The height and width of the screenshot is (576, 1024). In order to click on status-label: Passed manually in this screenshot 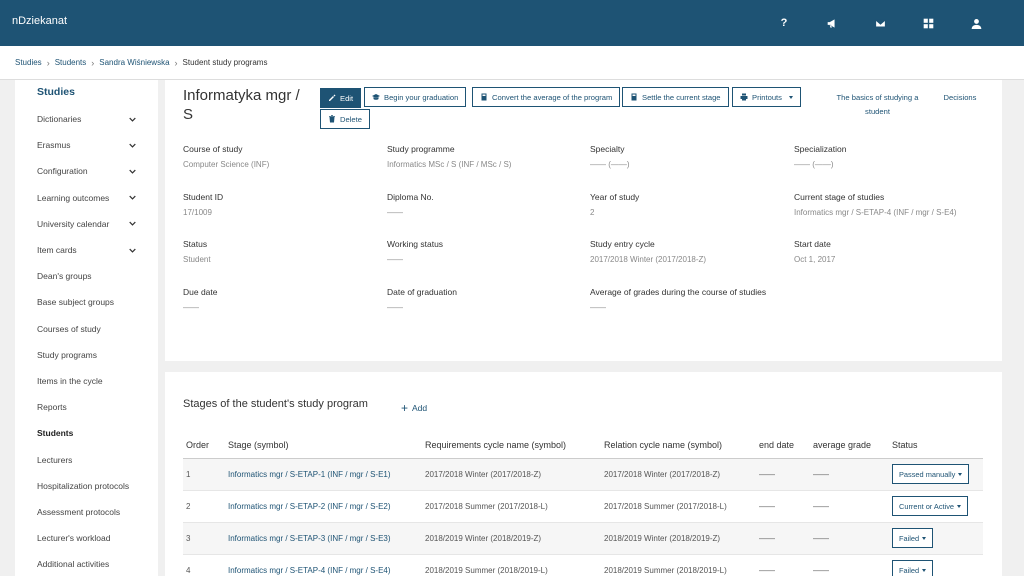, I will do `click(927, 474)`.